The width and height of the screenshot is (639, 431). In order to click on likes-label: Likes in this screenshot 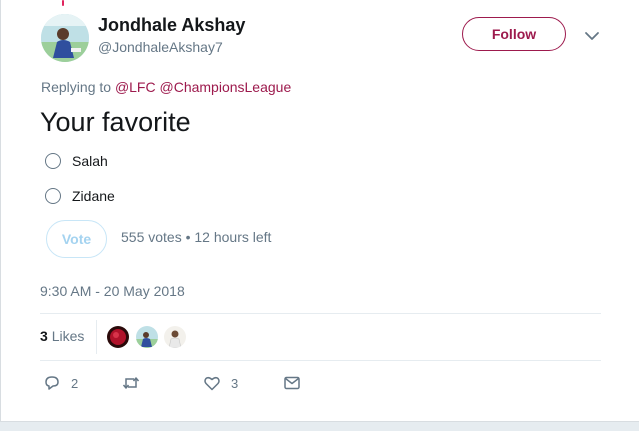, I will do `click(68, 336)`.